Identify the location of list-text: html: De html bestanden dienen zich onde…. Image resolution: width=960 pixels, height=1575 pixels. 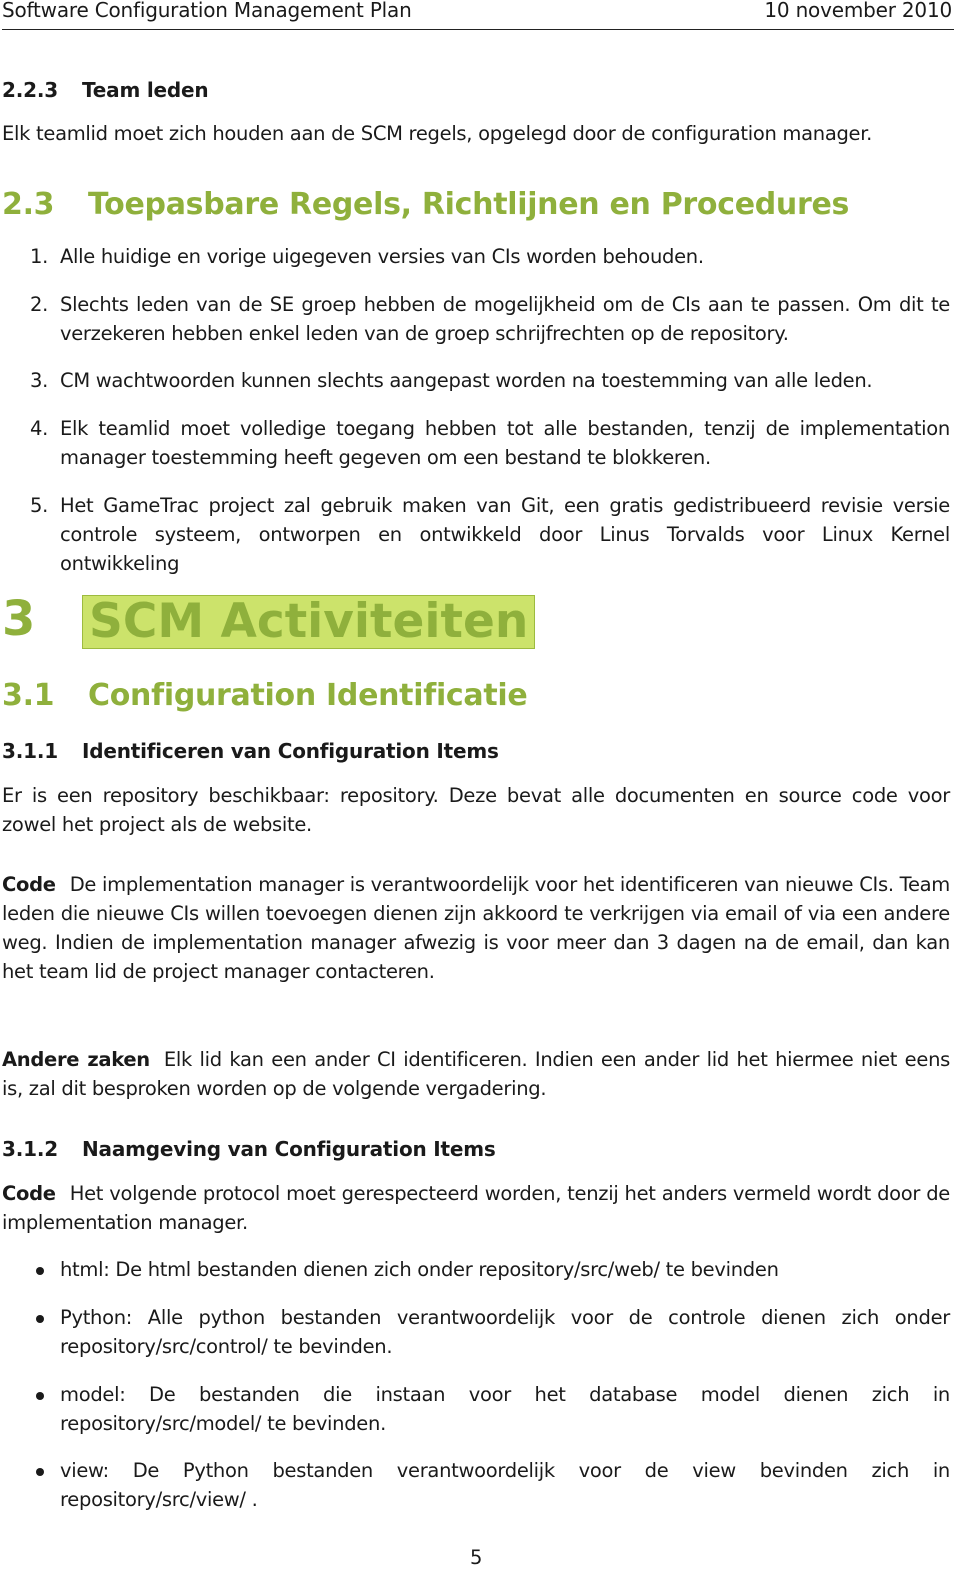
(419, 1269).